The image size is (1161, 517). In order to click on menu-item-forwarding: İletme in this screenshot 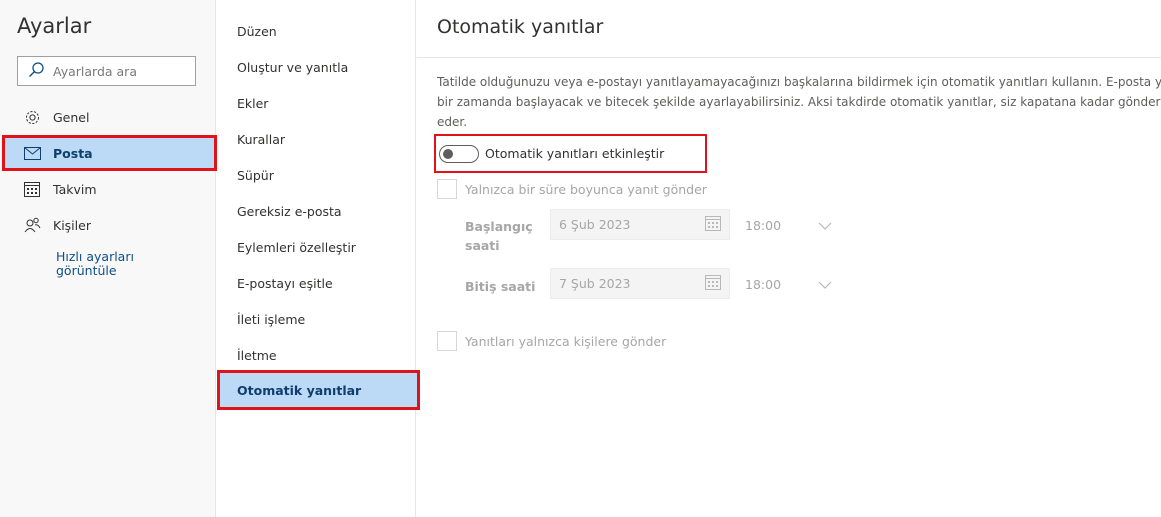, I will do `click(316, 355)`.